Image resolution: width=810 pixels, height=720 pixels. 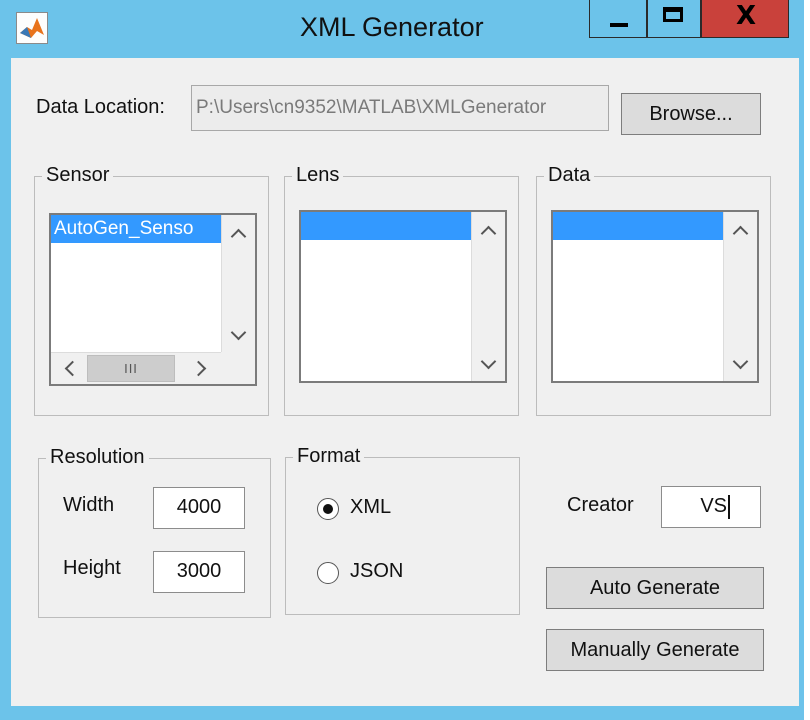 What do you see at coordinates (97, 457) in the screenshot?
I see `resolution-group-title: Resolution` at bounding box center [97, 457].